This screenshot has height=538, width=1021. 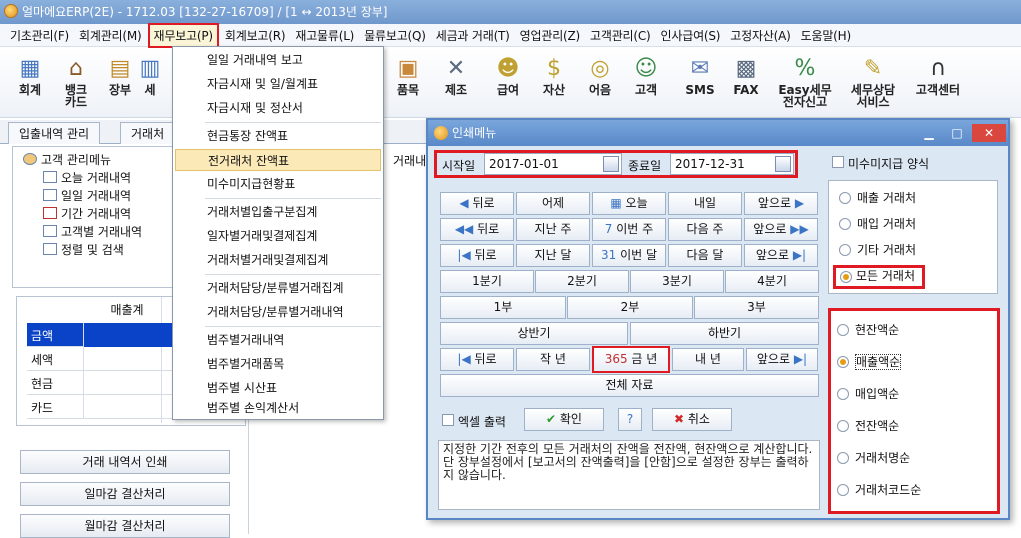 What do you see at coordinates (873, 84) in the screenshot?
I see `toolbar-consult-button: ✎ 세무상담 서비스` at bounding box center [873, 84].